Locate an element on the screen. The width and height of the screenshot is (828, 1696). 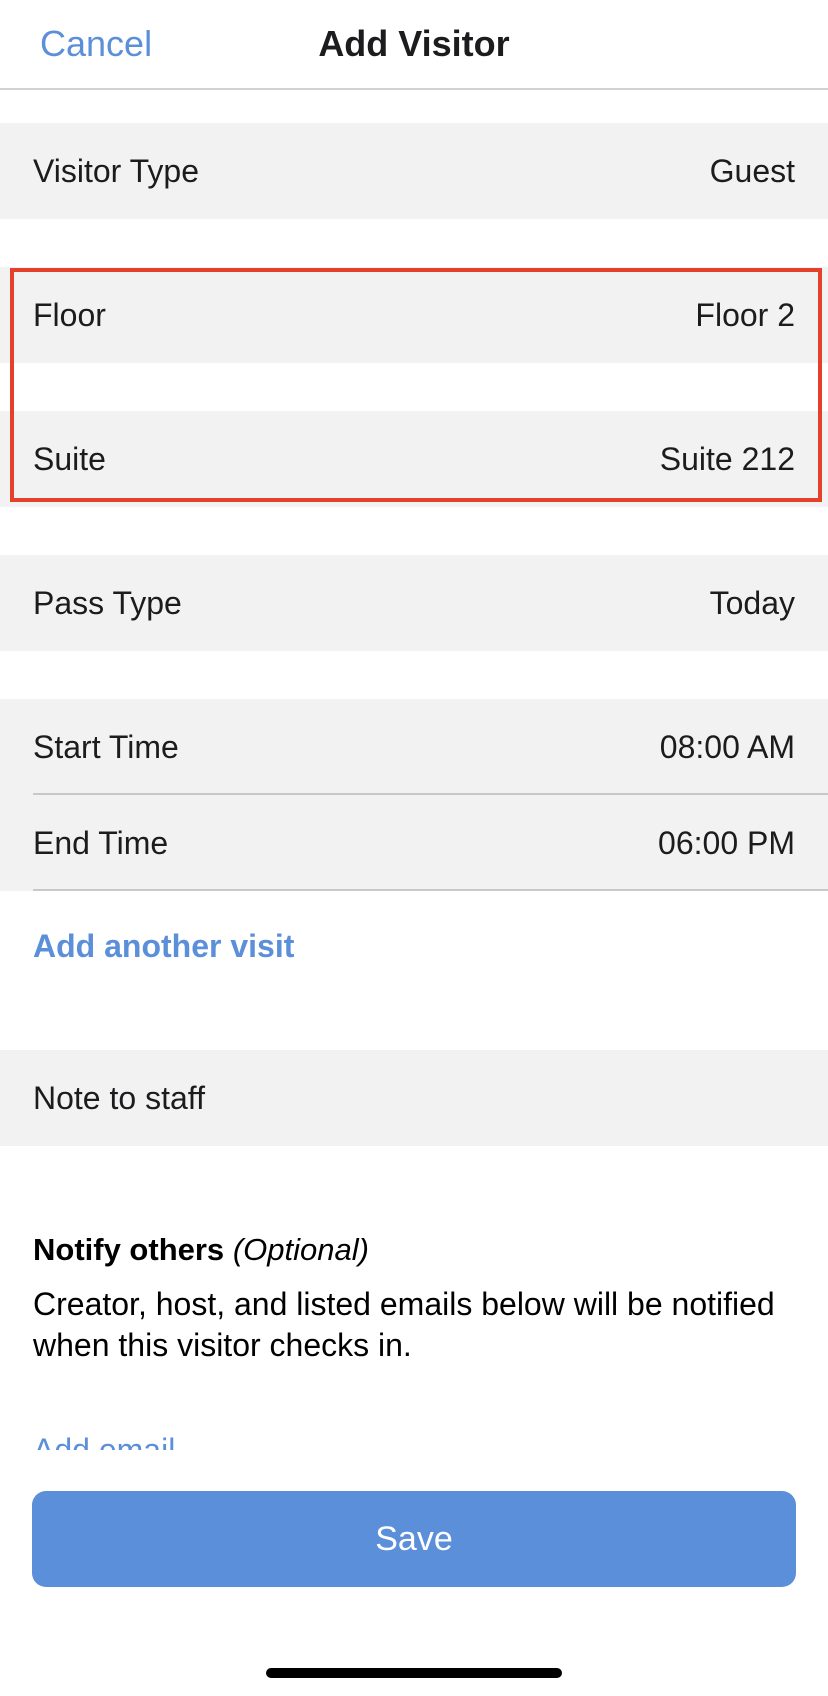
note-to-staff-row: Note to staff is located at coordinates (414, 1098).